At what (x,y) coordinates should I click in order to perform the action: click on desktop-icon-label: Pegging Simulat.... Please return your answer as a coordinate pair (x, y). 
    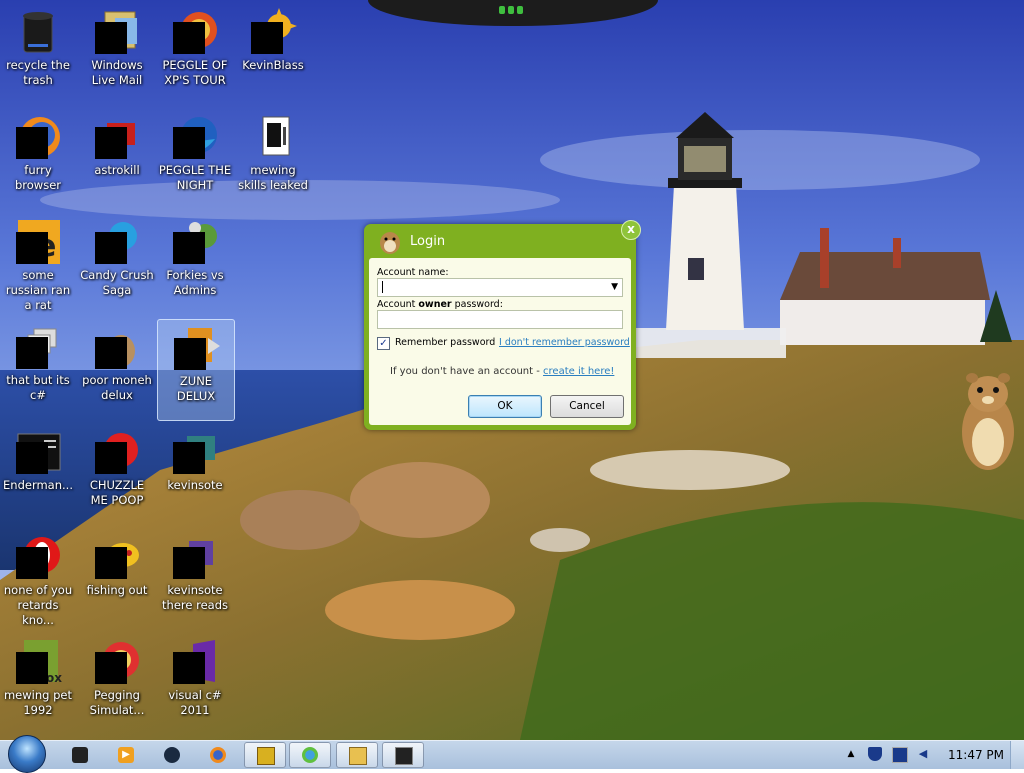
    Looking at the image, I should click on (117, 702).